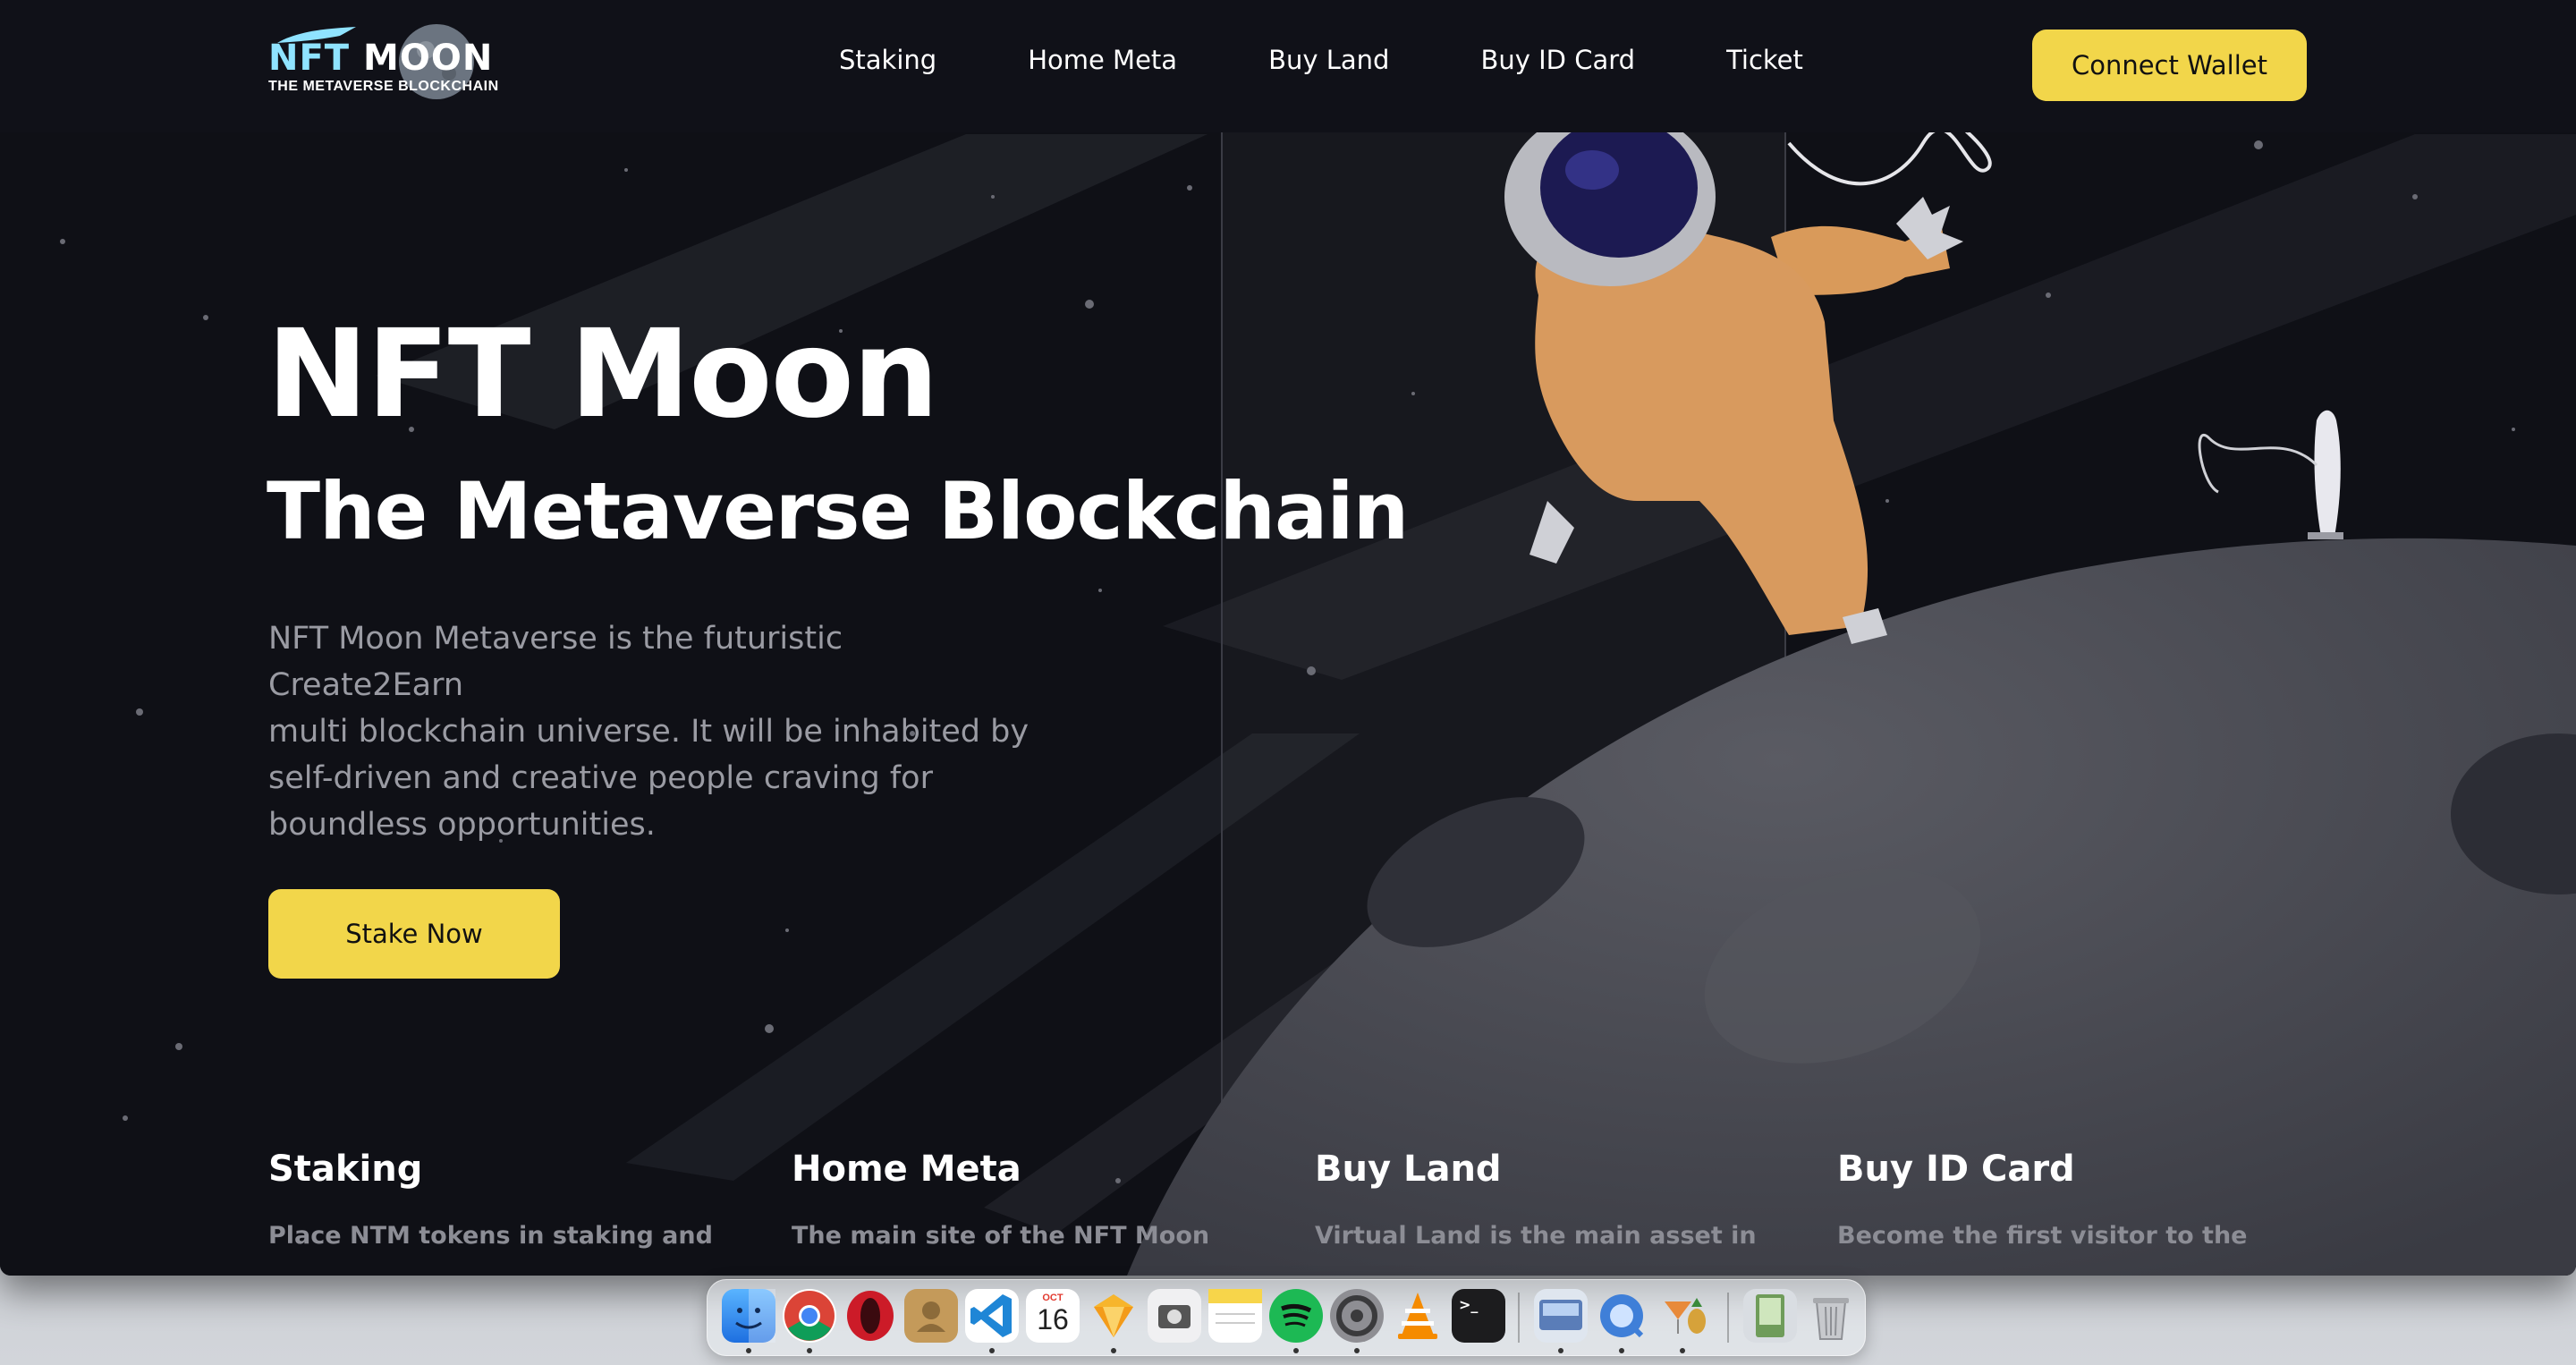  I want to click on calendar-icon: OCT 16, so click(1053, 1316).